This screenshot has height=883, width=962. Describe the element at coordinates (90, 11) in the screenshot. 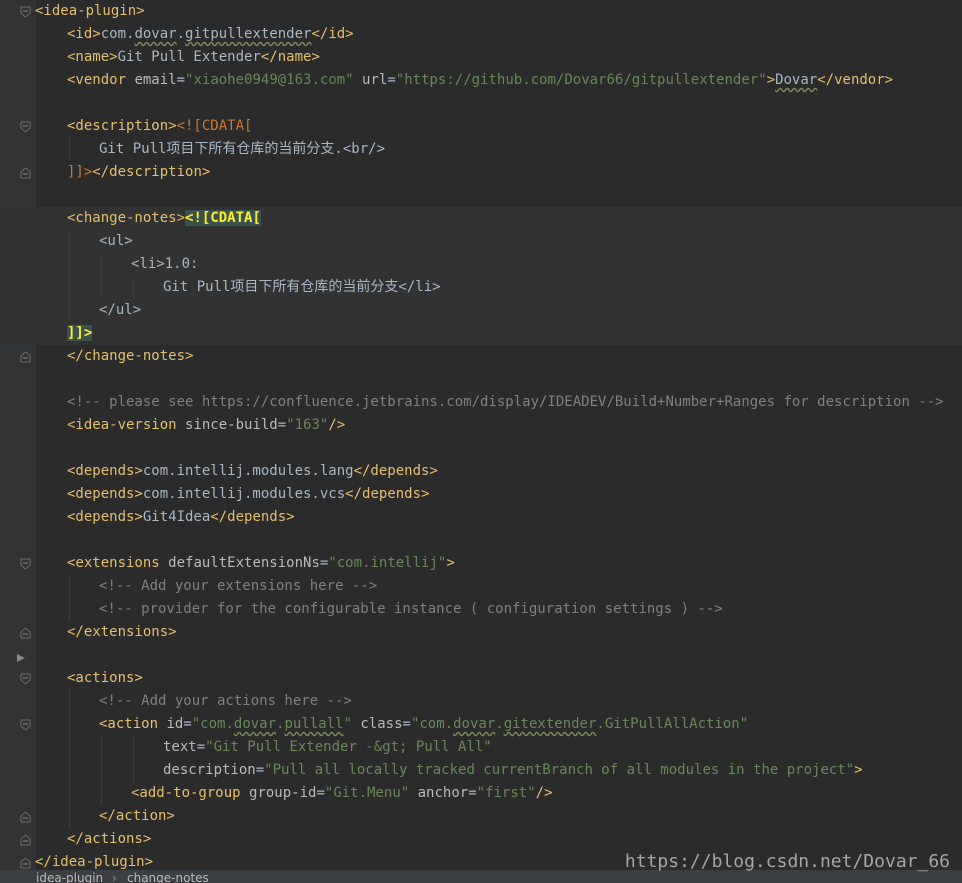

I see `code-token: <idea-plugin>` at that location.